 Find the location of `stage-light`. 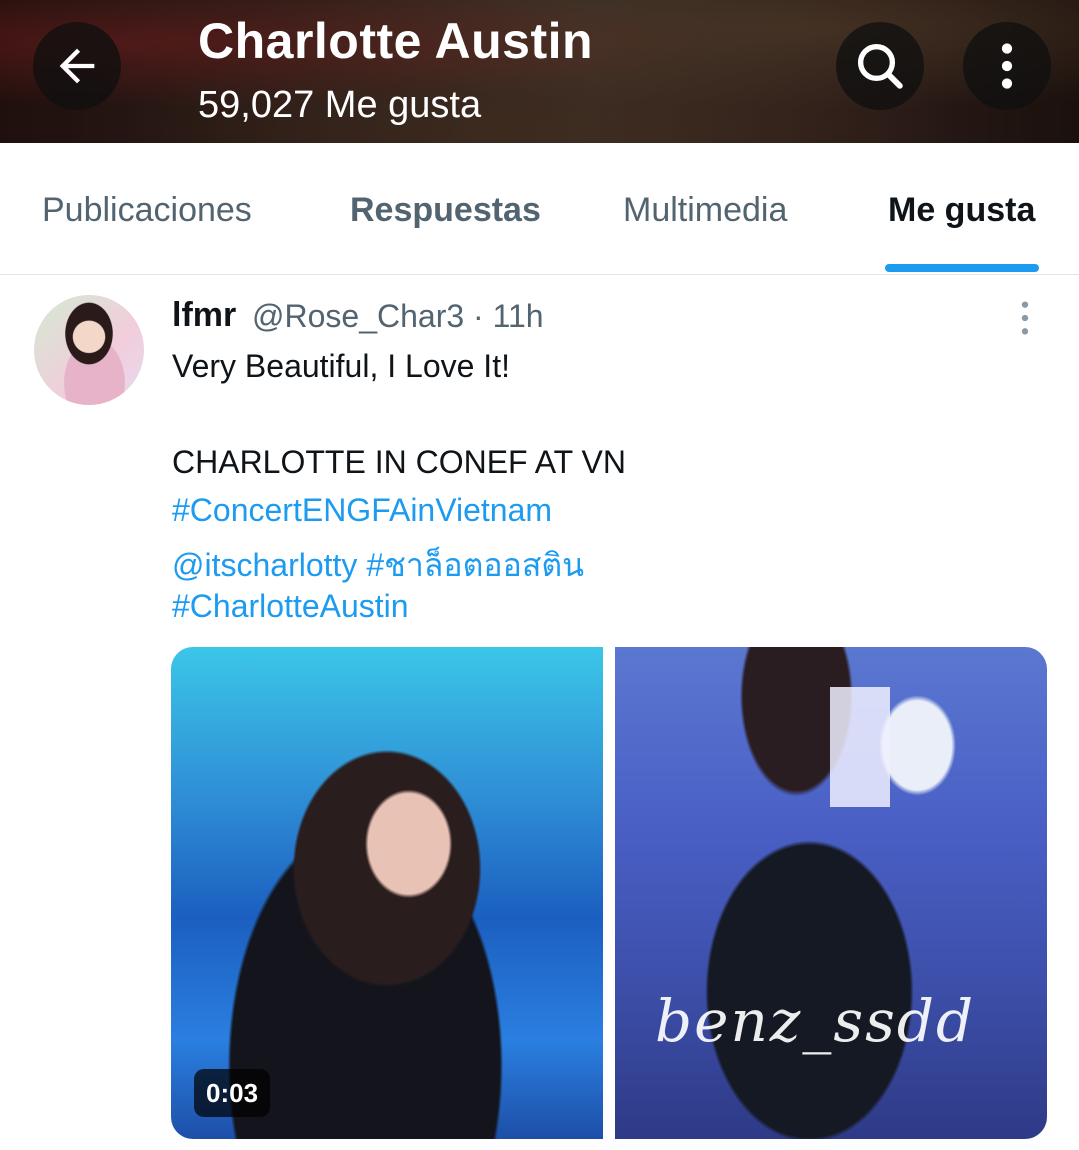

stage-light is located at coordinates (860, 747).